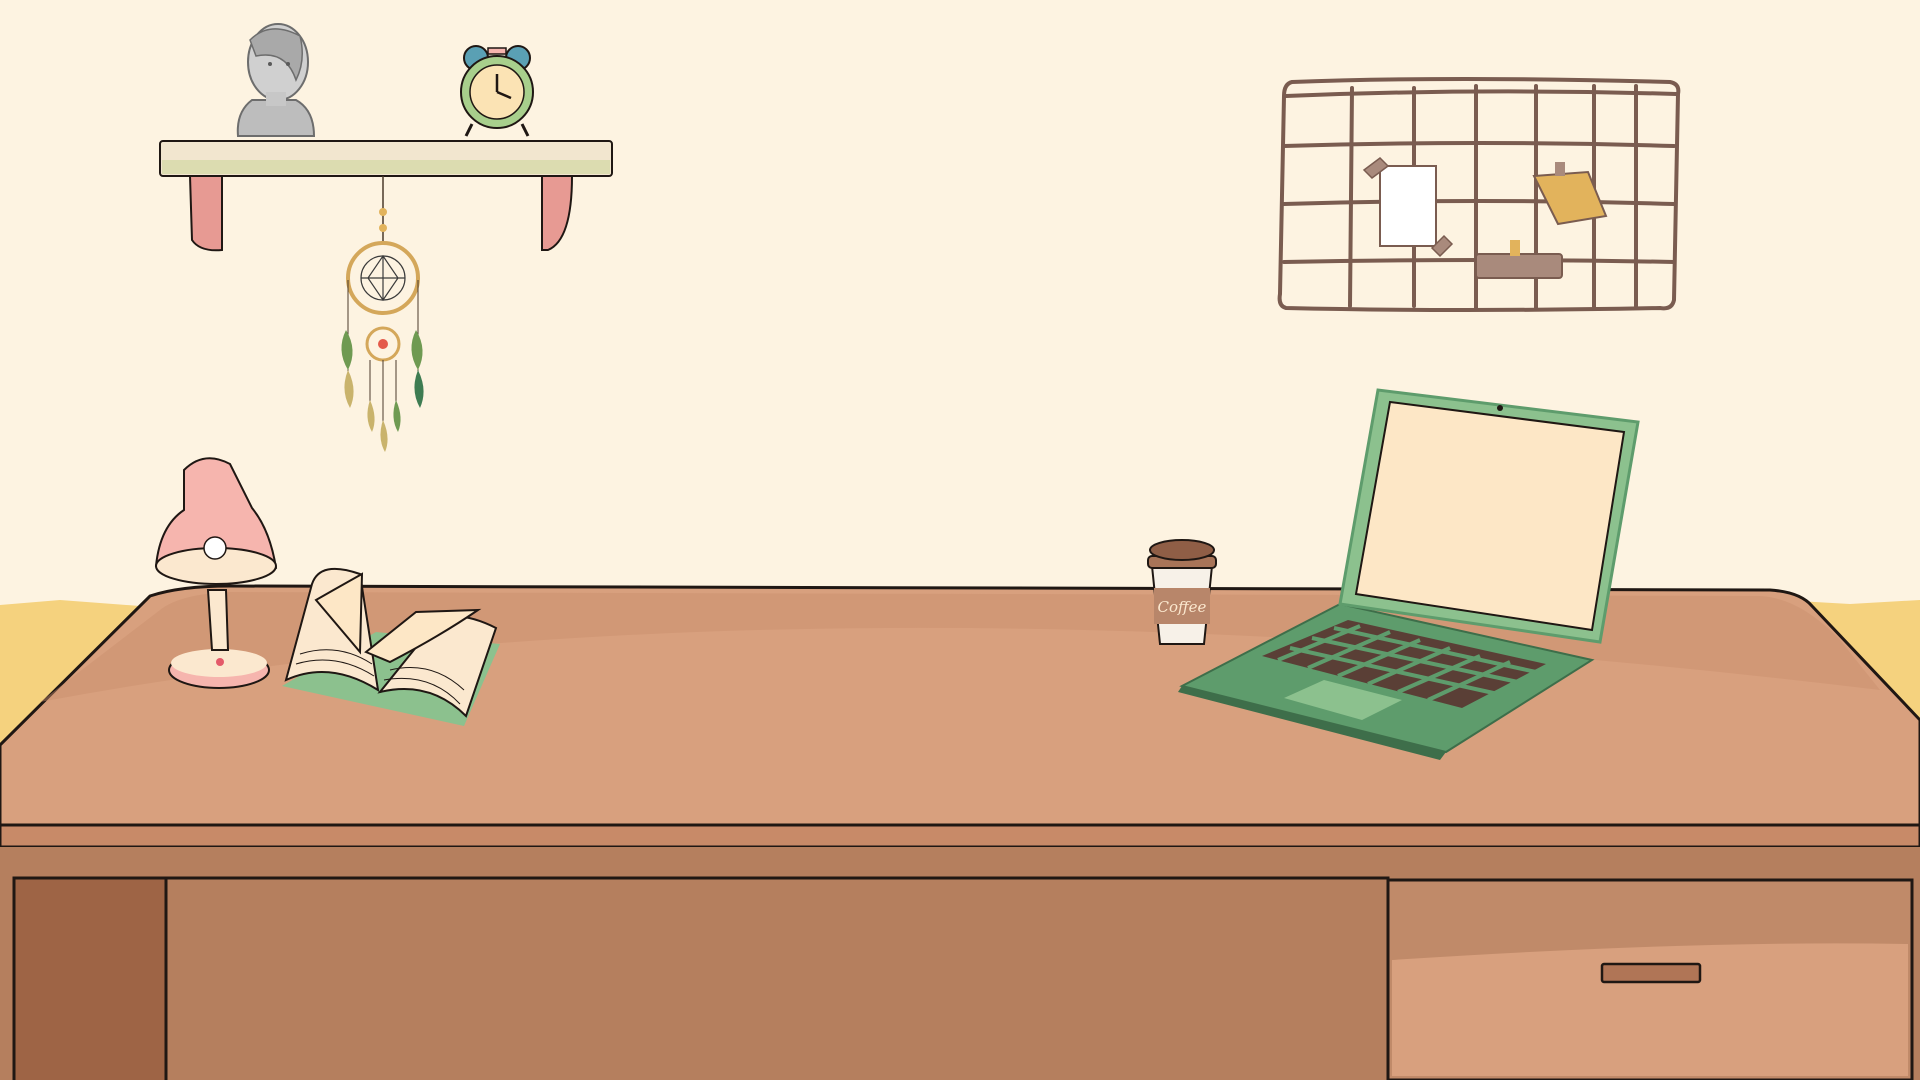 The image size is (1920, 1080). What do you see at coordinates (1182, 607) in the screenshot?
I see `coffee-cup-label: Coffee` at bounding box center [1182, 607].